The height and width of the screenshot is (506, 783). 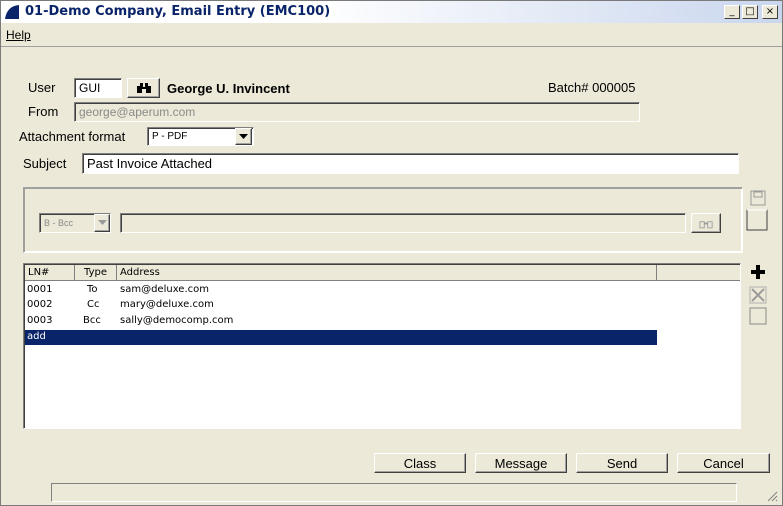 I want to click on row-address: mary@deluxe.com, so click(x=167, y=304).